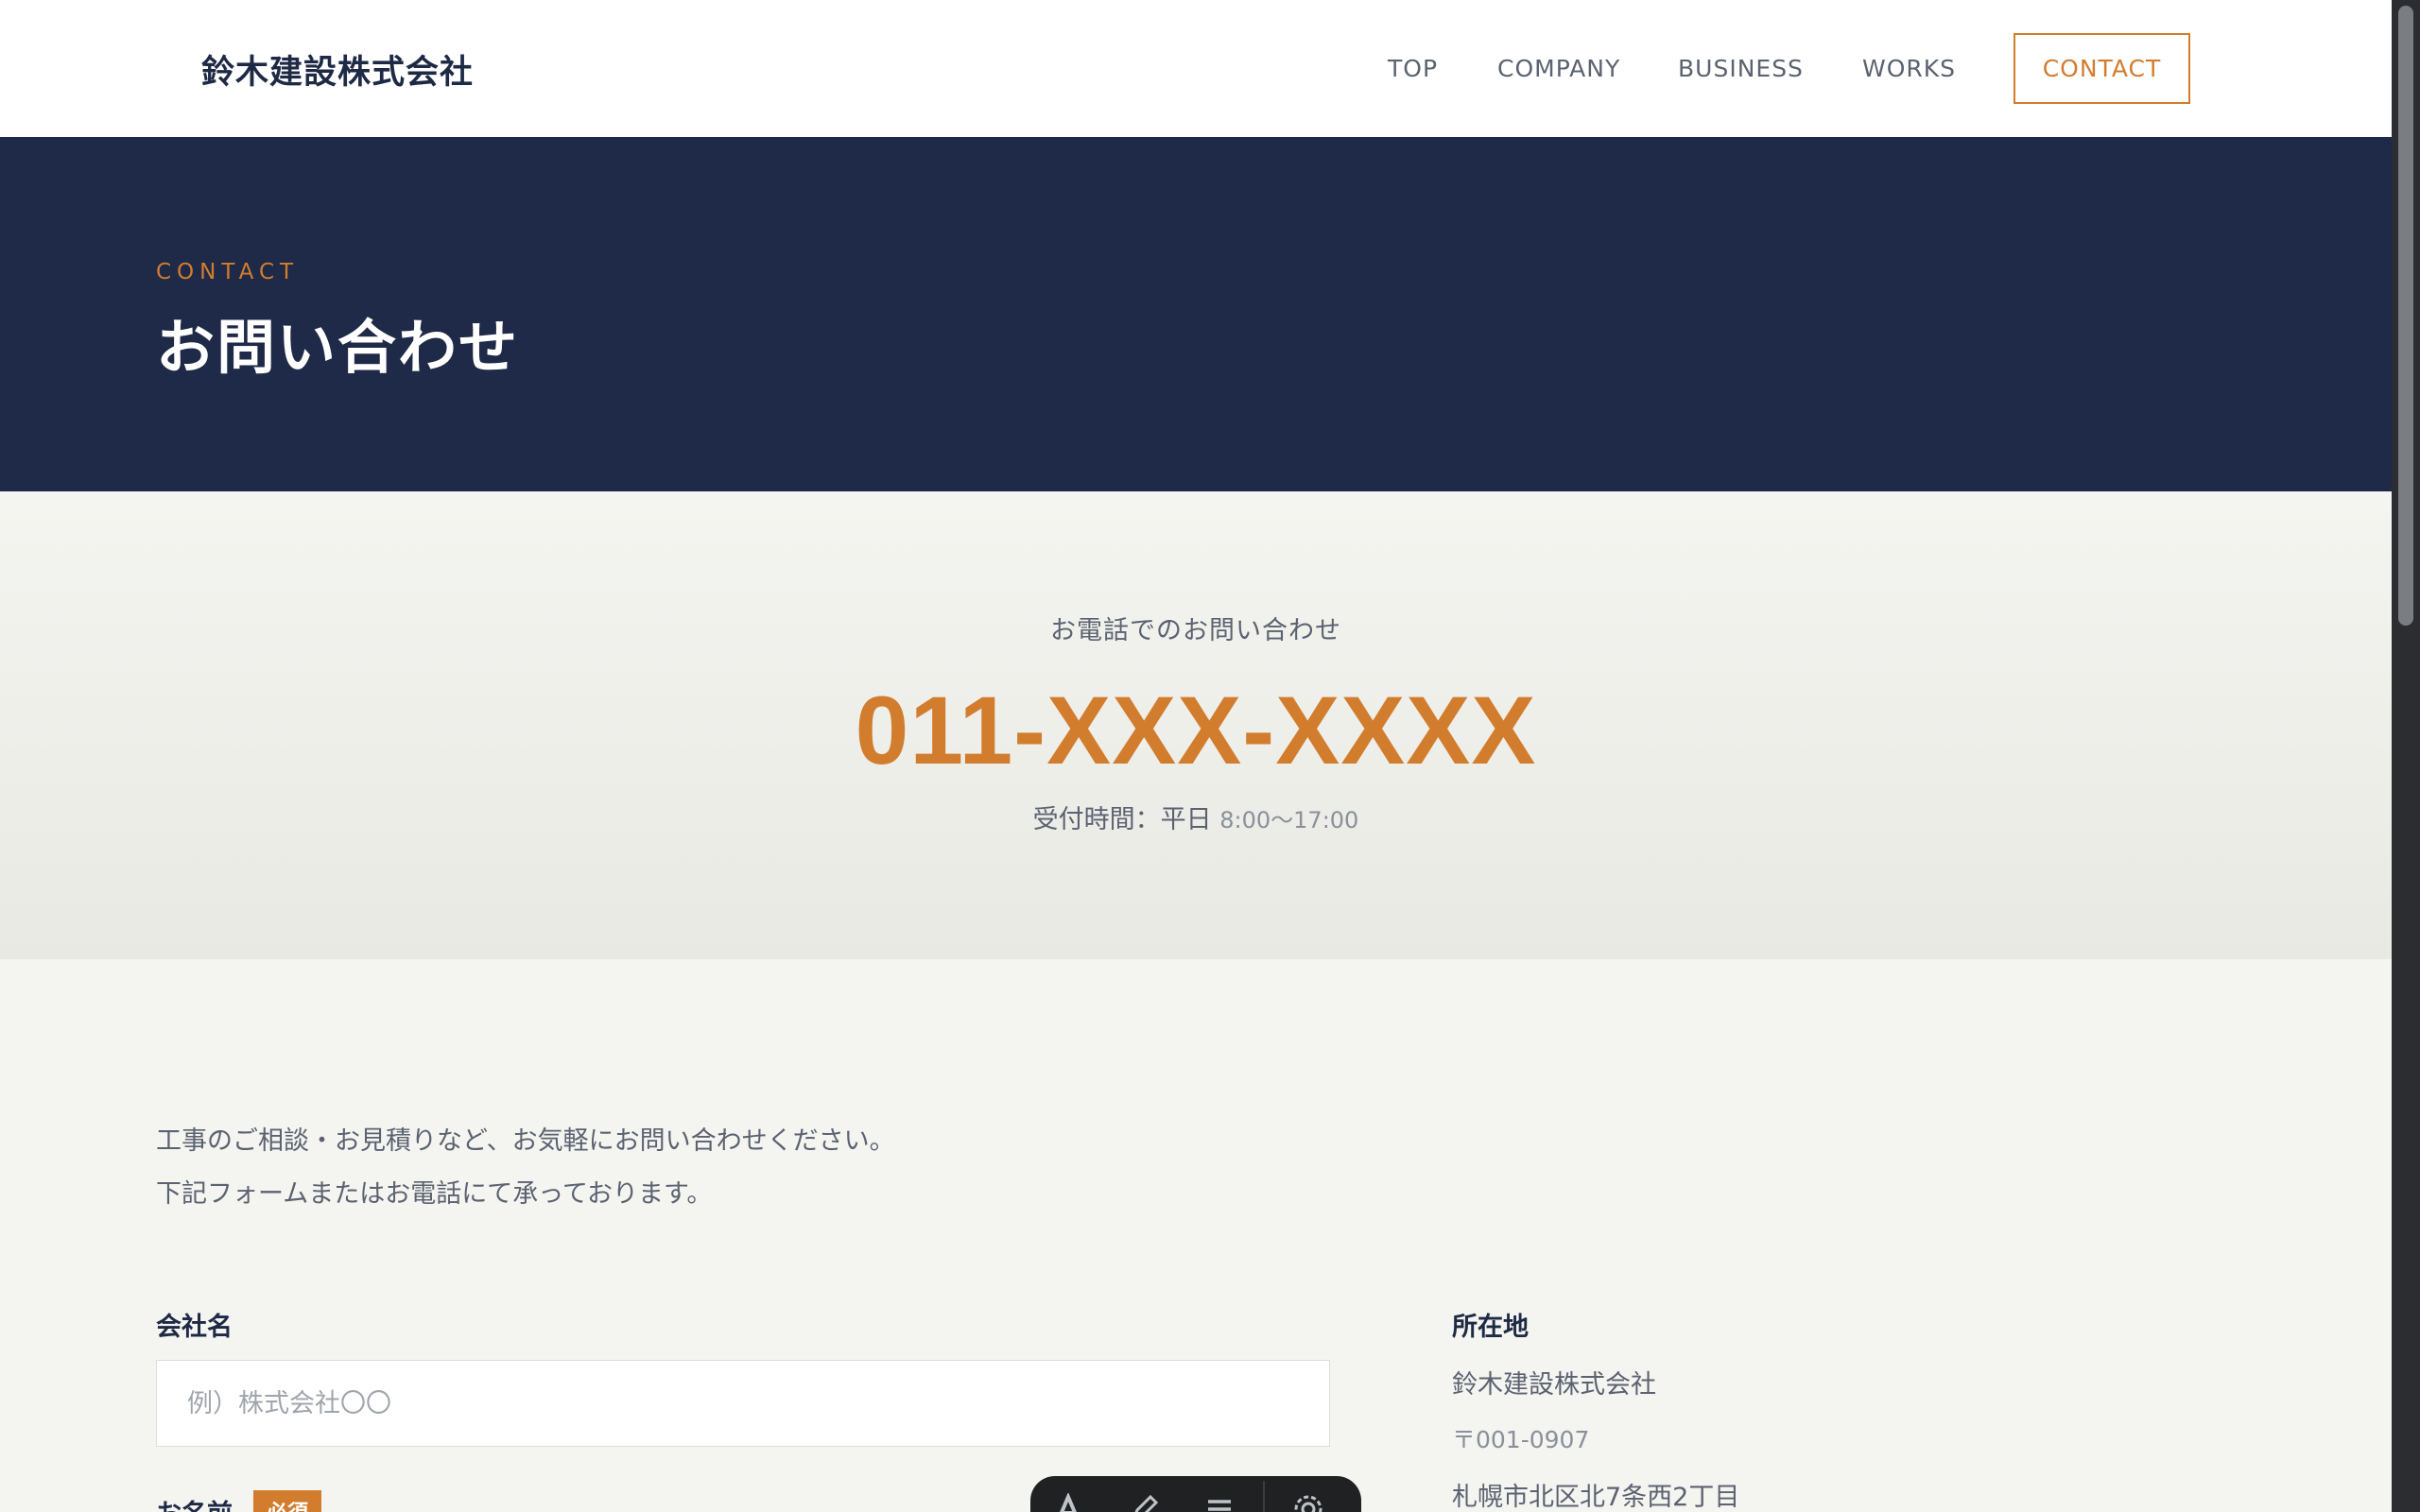  What do you see at coordinates (1413, 68) in the screenshot?
I see `nav-item-top: TOP` at bounding box center [1413, 68].